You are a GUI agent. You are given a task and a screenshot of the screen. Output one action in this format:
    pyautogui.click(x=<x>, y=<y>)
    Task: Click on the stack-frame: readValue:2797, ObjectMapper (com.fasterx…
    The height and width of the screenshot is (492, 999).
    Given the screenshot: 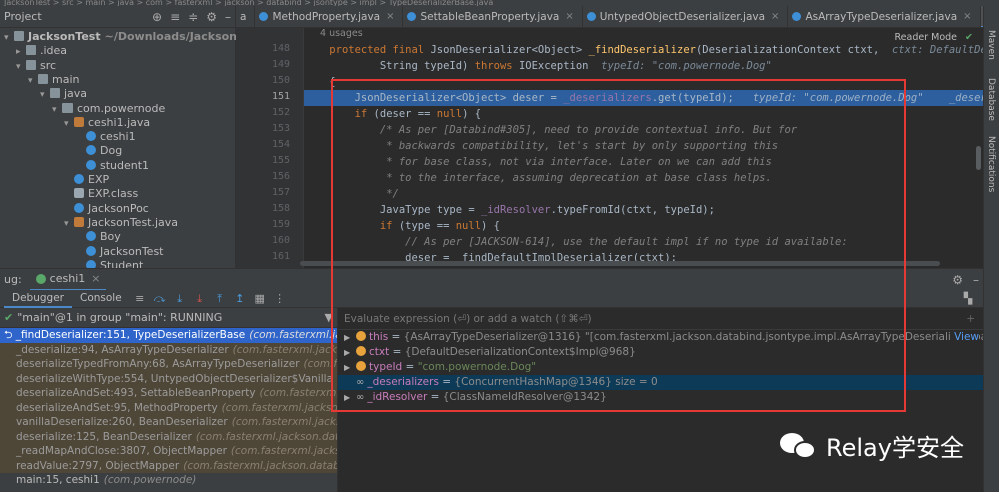 What is the action you would take?
    pyautogui.click(x=168, y=465)
    